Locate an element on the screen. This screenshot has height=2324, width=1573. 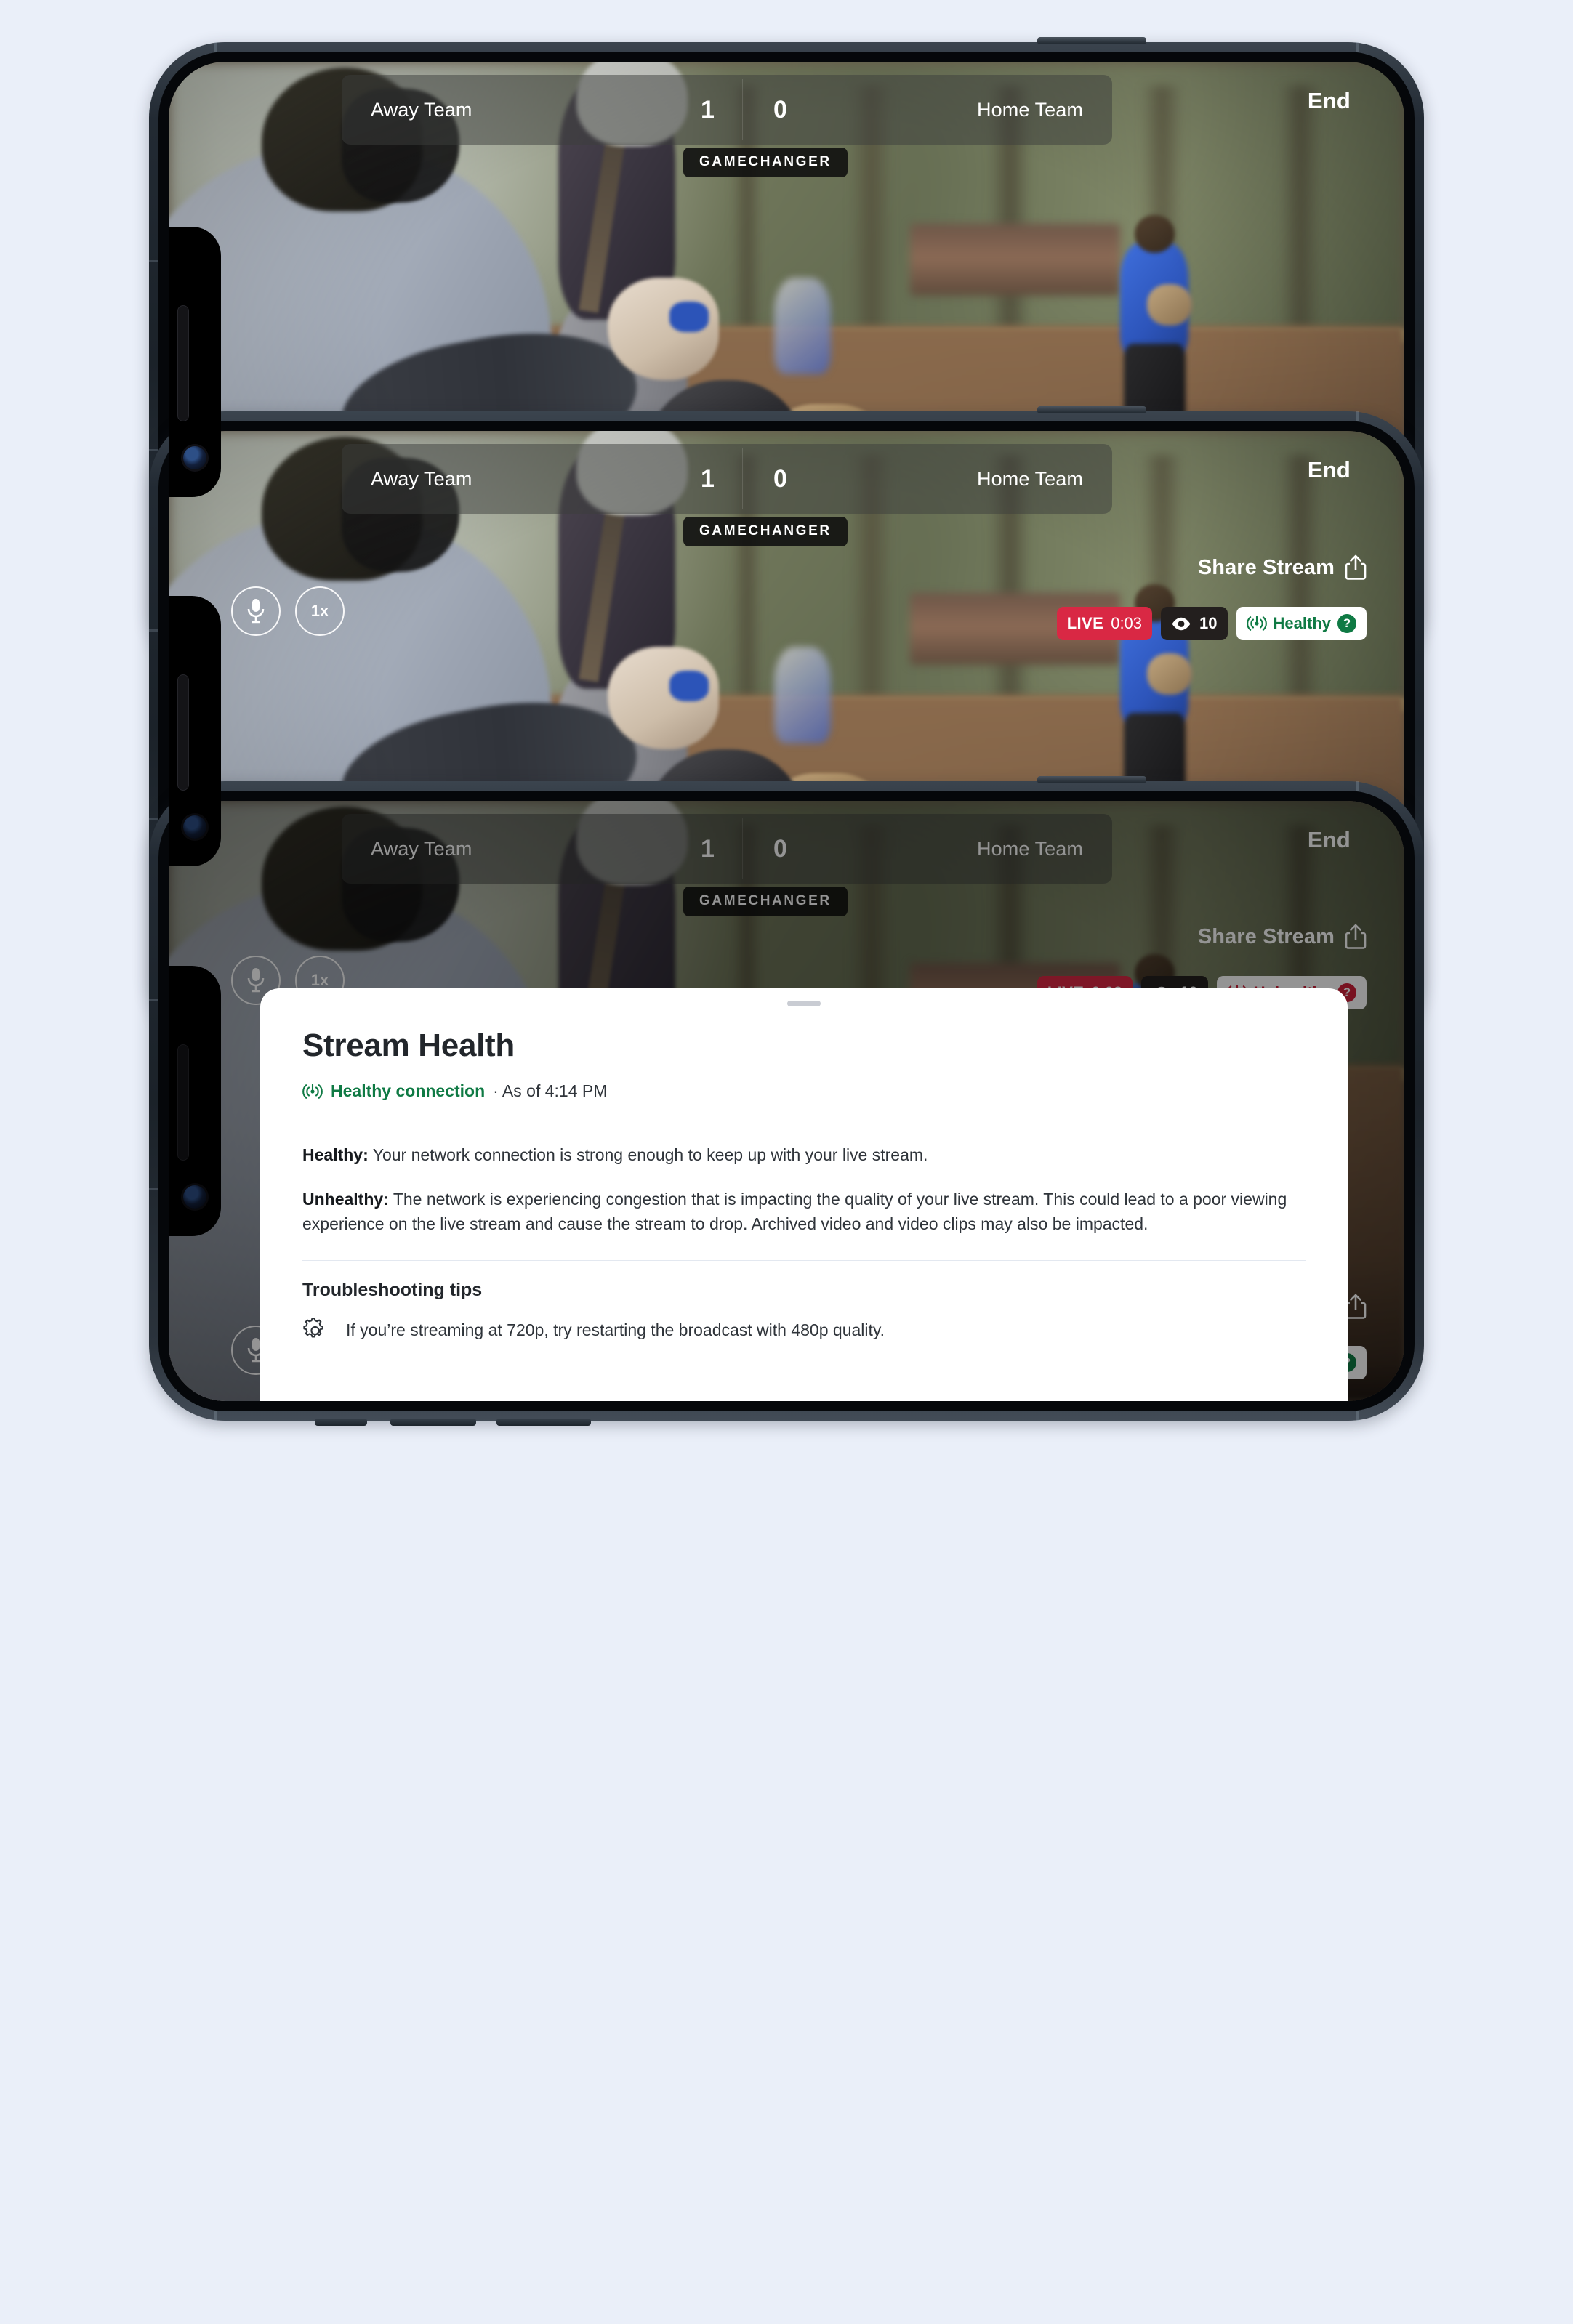
live-label: LIVE is located at coordinates (1085, 623).